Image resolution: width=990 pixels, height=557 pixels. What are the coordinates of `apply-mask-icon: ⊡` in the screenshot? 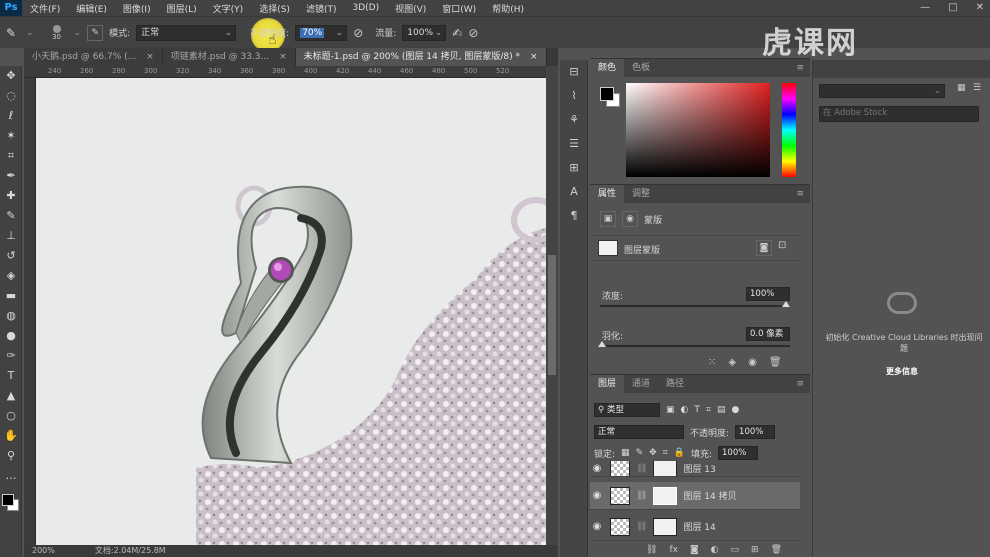 It's located at (782, 245).